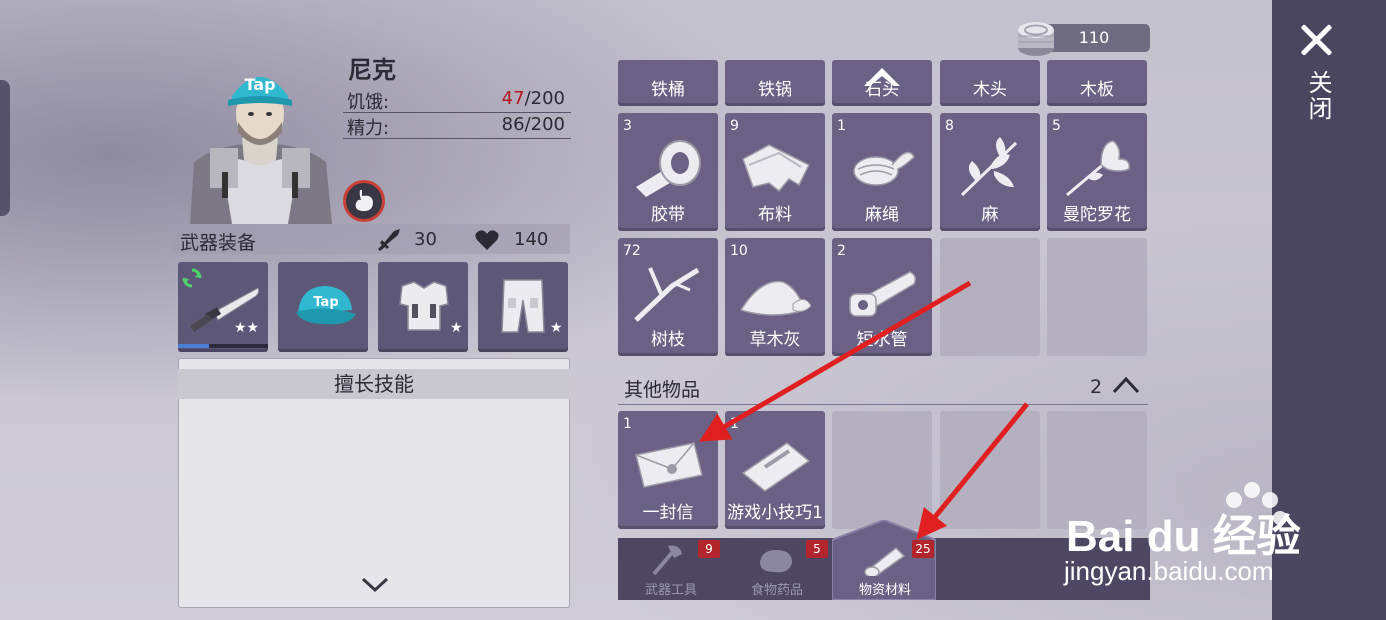 This screenshot has width=1386, height=620. What do you see at coordinates (544, 98) in the screenshot?
I see `hunger-max: /200` at bounding box center [544, 98].